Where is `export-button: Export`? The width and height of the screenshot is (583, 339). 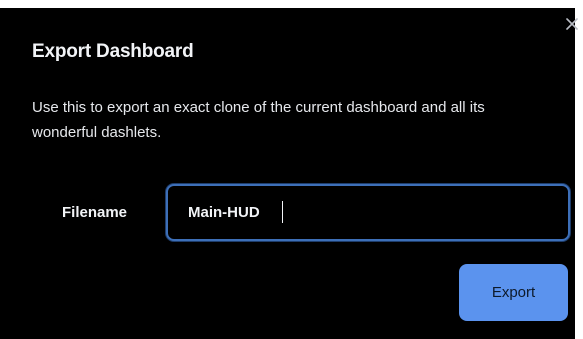
export-button: Export is located at coordinates (513, 292).